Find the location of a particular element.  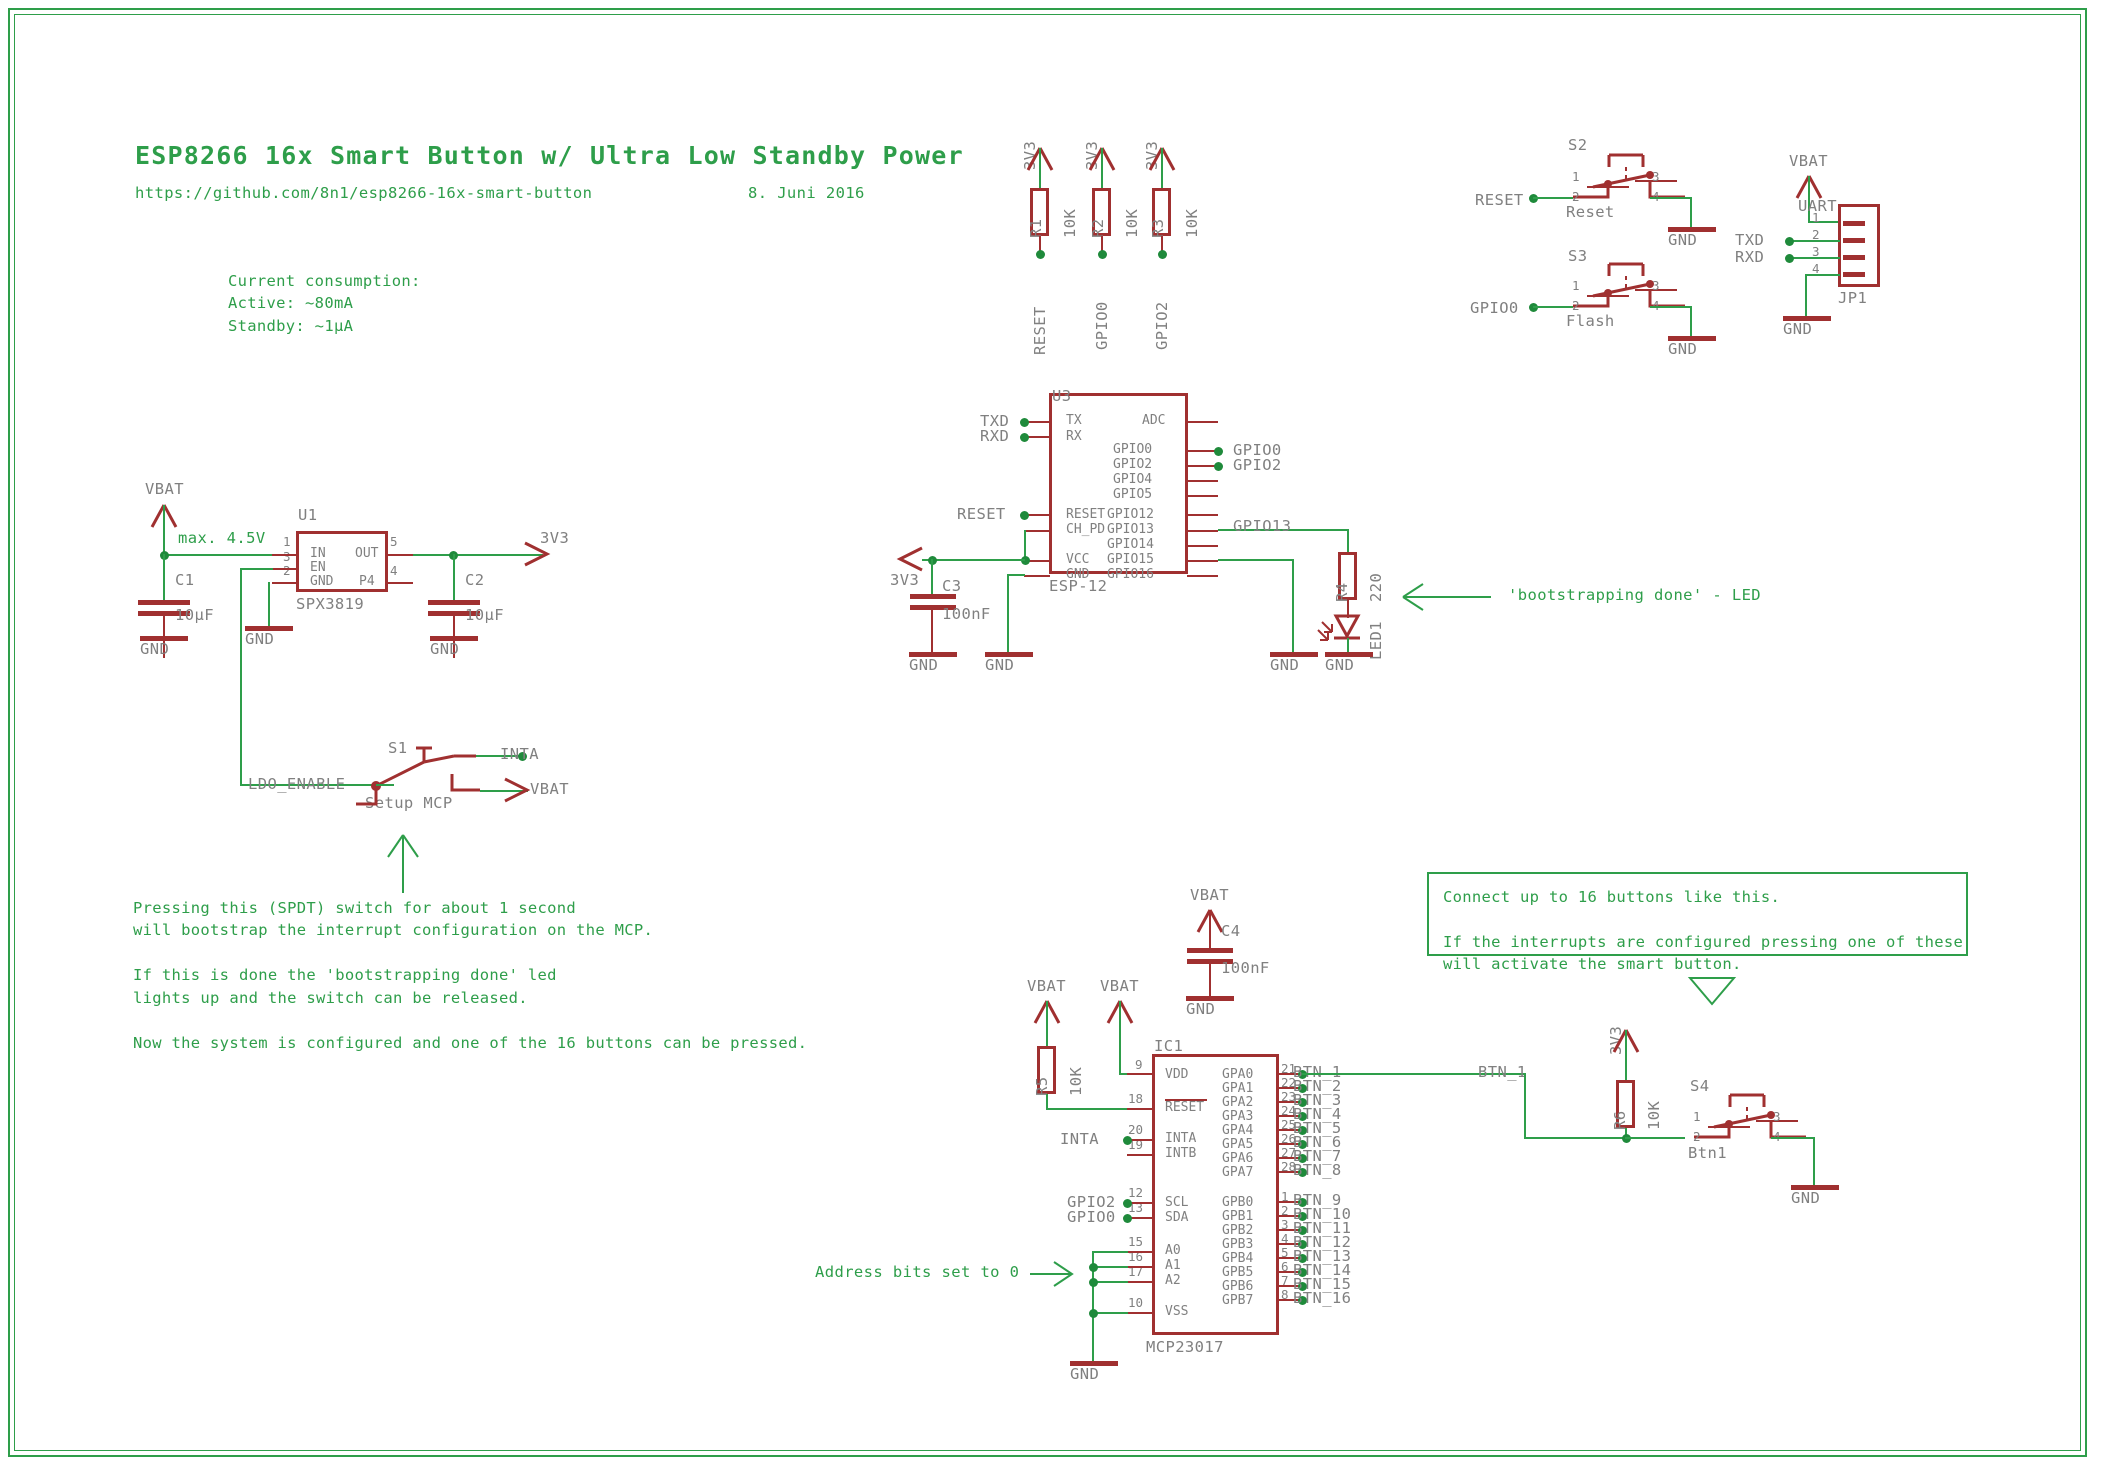

s3-pinnum-2: 2 is located at coordinates (1576, 305).